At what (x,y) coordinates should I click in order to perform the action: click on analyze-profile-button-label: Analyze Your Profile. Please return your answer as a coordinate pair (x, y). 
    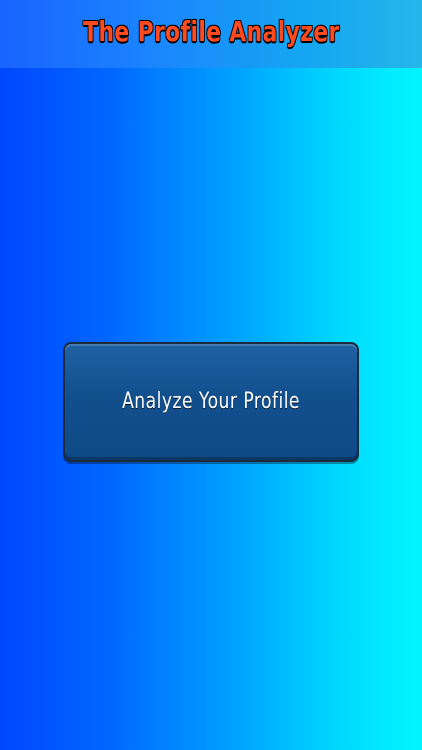
    Looking at the image, I should click on (211, 401).